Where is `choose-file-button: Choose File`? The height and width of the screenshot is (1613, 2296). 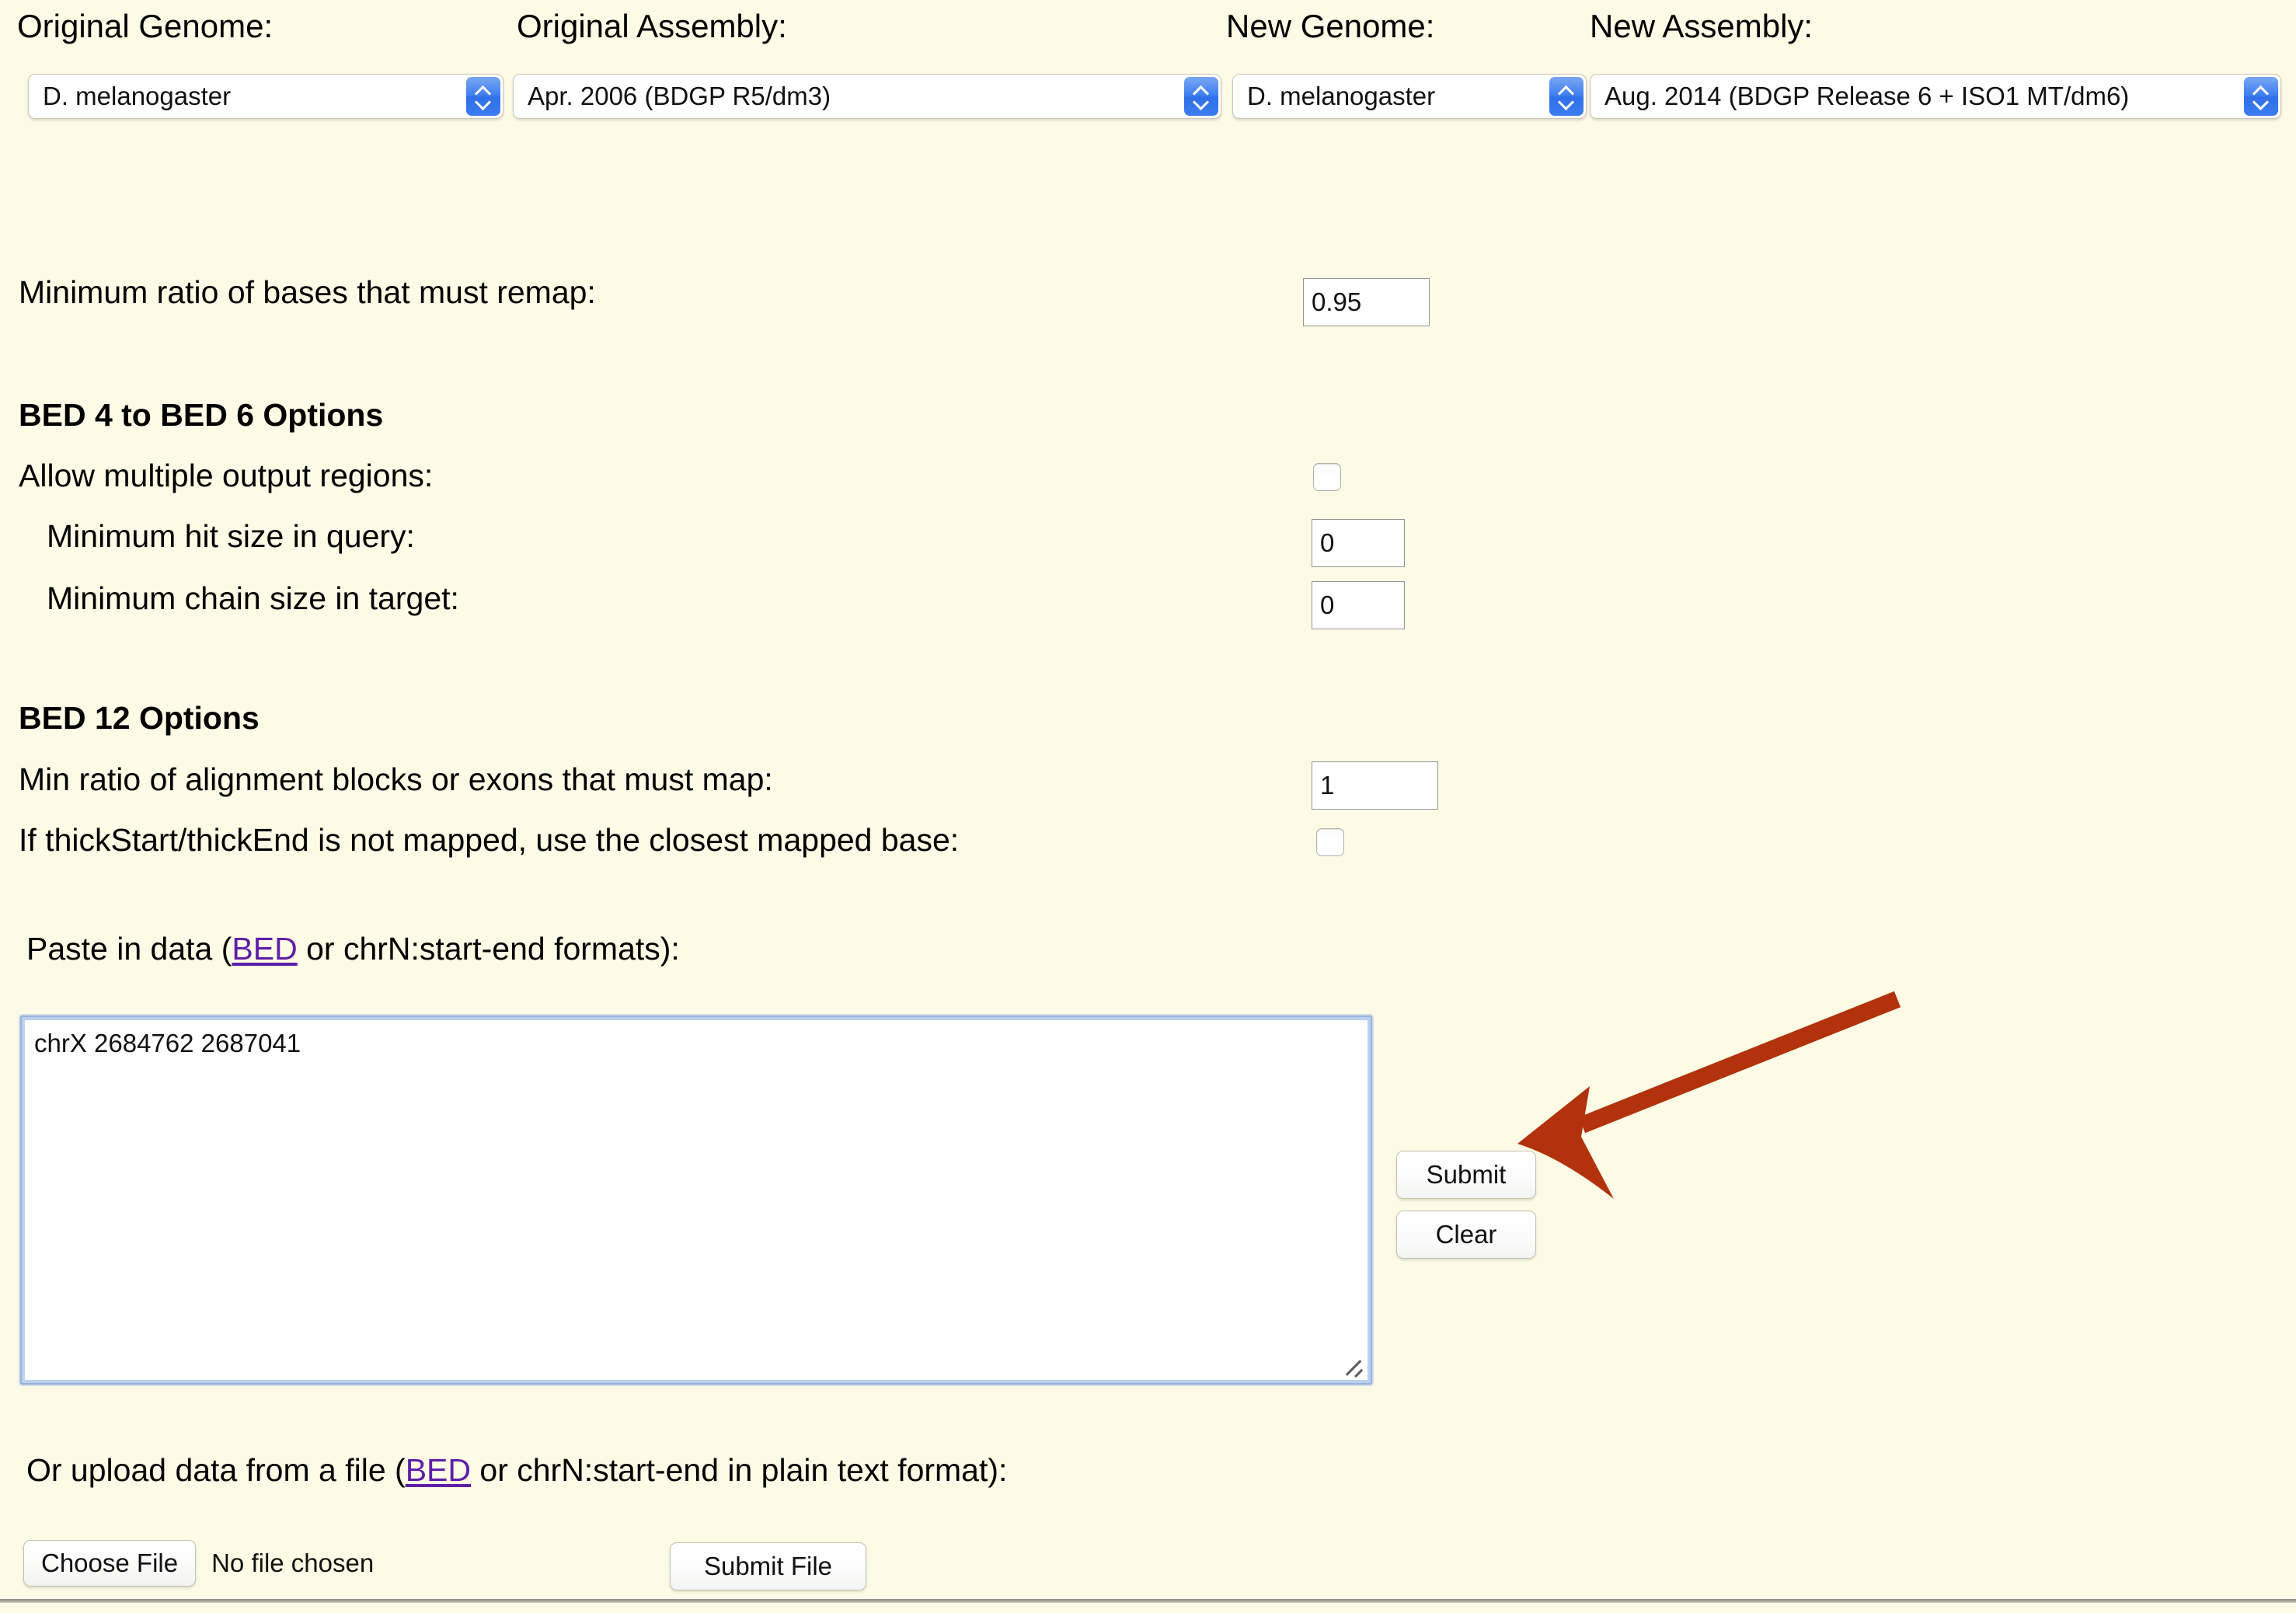 choose-file-button: Choose File is located at coordinates (110, 1563).